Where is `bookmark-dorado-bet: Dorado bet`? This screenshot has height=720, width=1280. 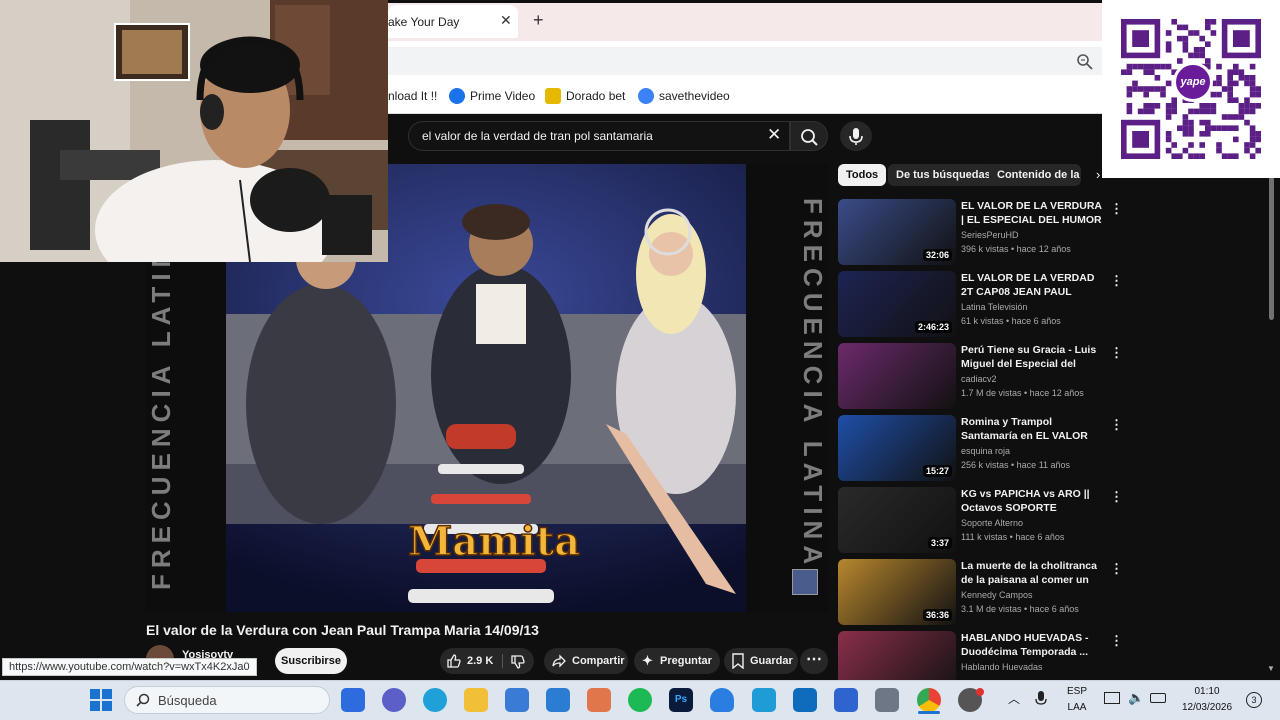
bookmark-dorado-bet: Dorado bet is located at coordinates (595, 96).